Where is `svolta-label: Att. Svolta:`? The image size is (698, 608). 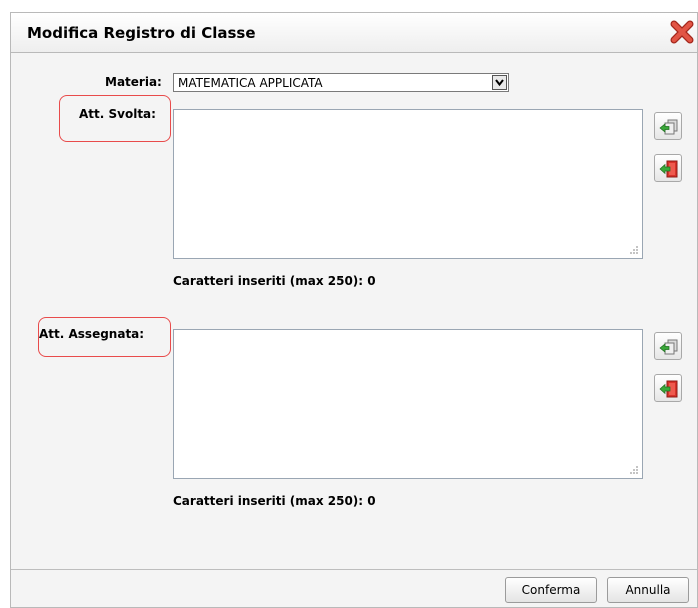
svolta-label: Att. Svolta: is located at coordinates (117, 114).